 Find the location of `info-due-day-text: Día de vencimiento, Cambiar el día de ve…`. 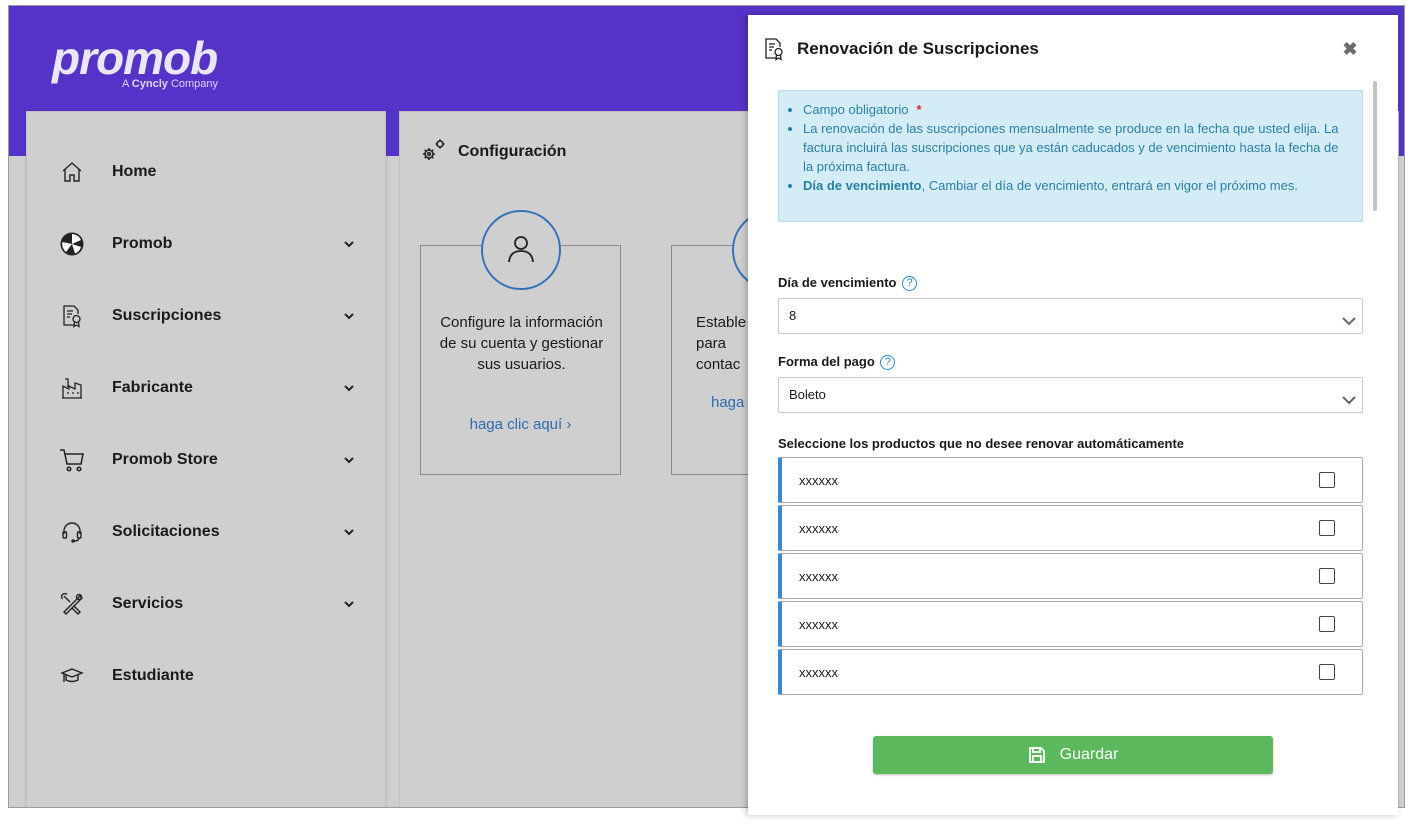

info-due-day-text: Día de vencimiento, Cambiar el día de ve… is located at coordinates (1073, 185).